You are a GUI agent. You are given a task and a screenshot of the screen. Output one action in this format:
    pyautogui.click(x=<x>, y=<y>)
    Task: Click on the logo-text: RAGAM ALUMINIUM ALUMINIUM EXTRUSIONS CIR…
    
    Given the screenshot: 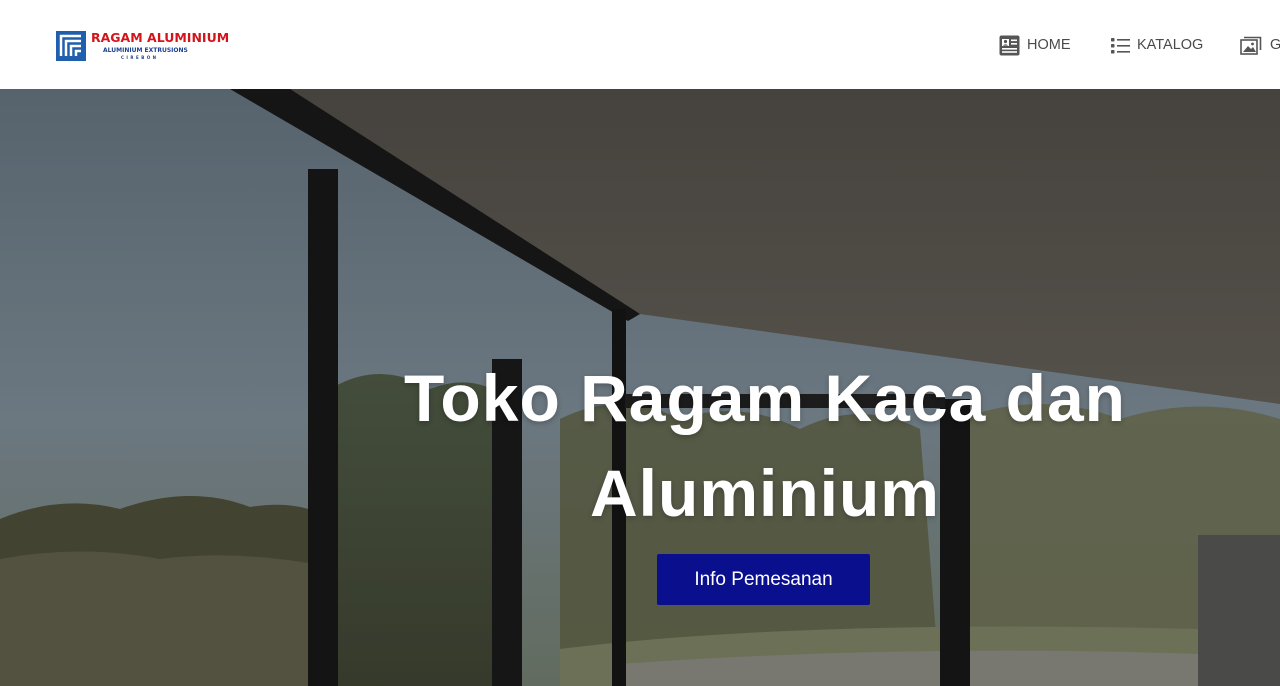 What is the action you would take?
    pyautogui.click(x=160, y=46)
    